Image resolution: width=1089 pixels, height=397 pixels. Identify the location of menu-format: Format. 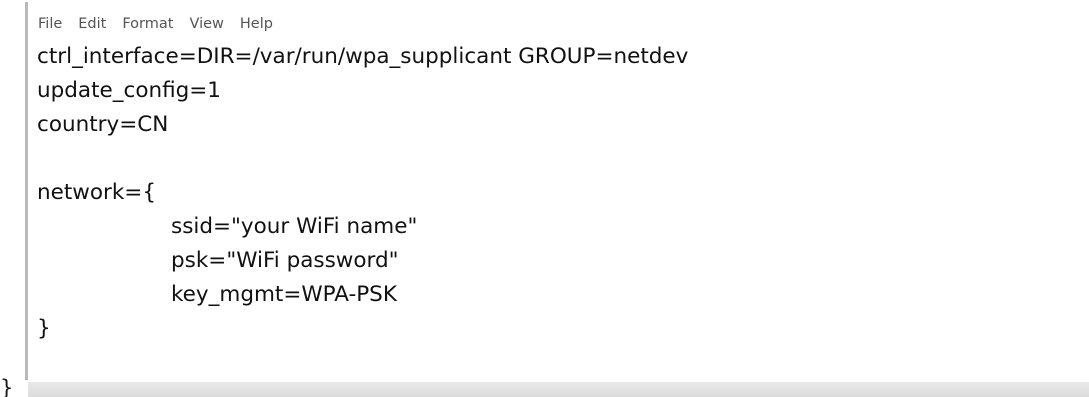
(147, 24).